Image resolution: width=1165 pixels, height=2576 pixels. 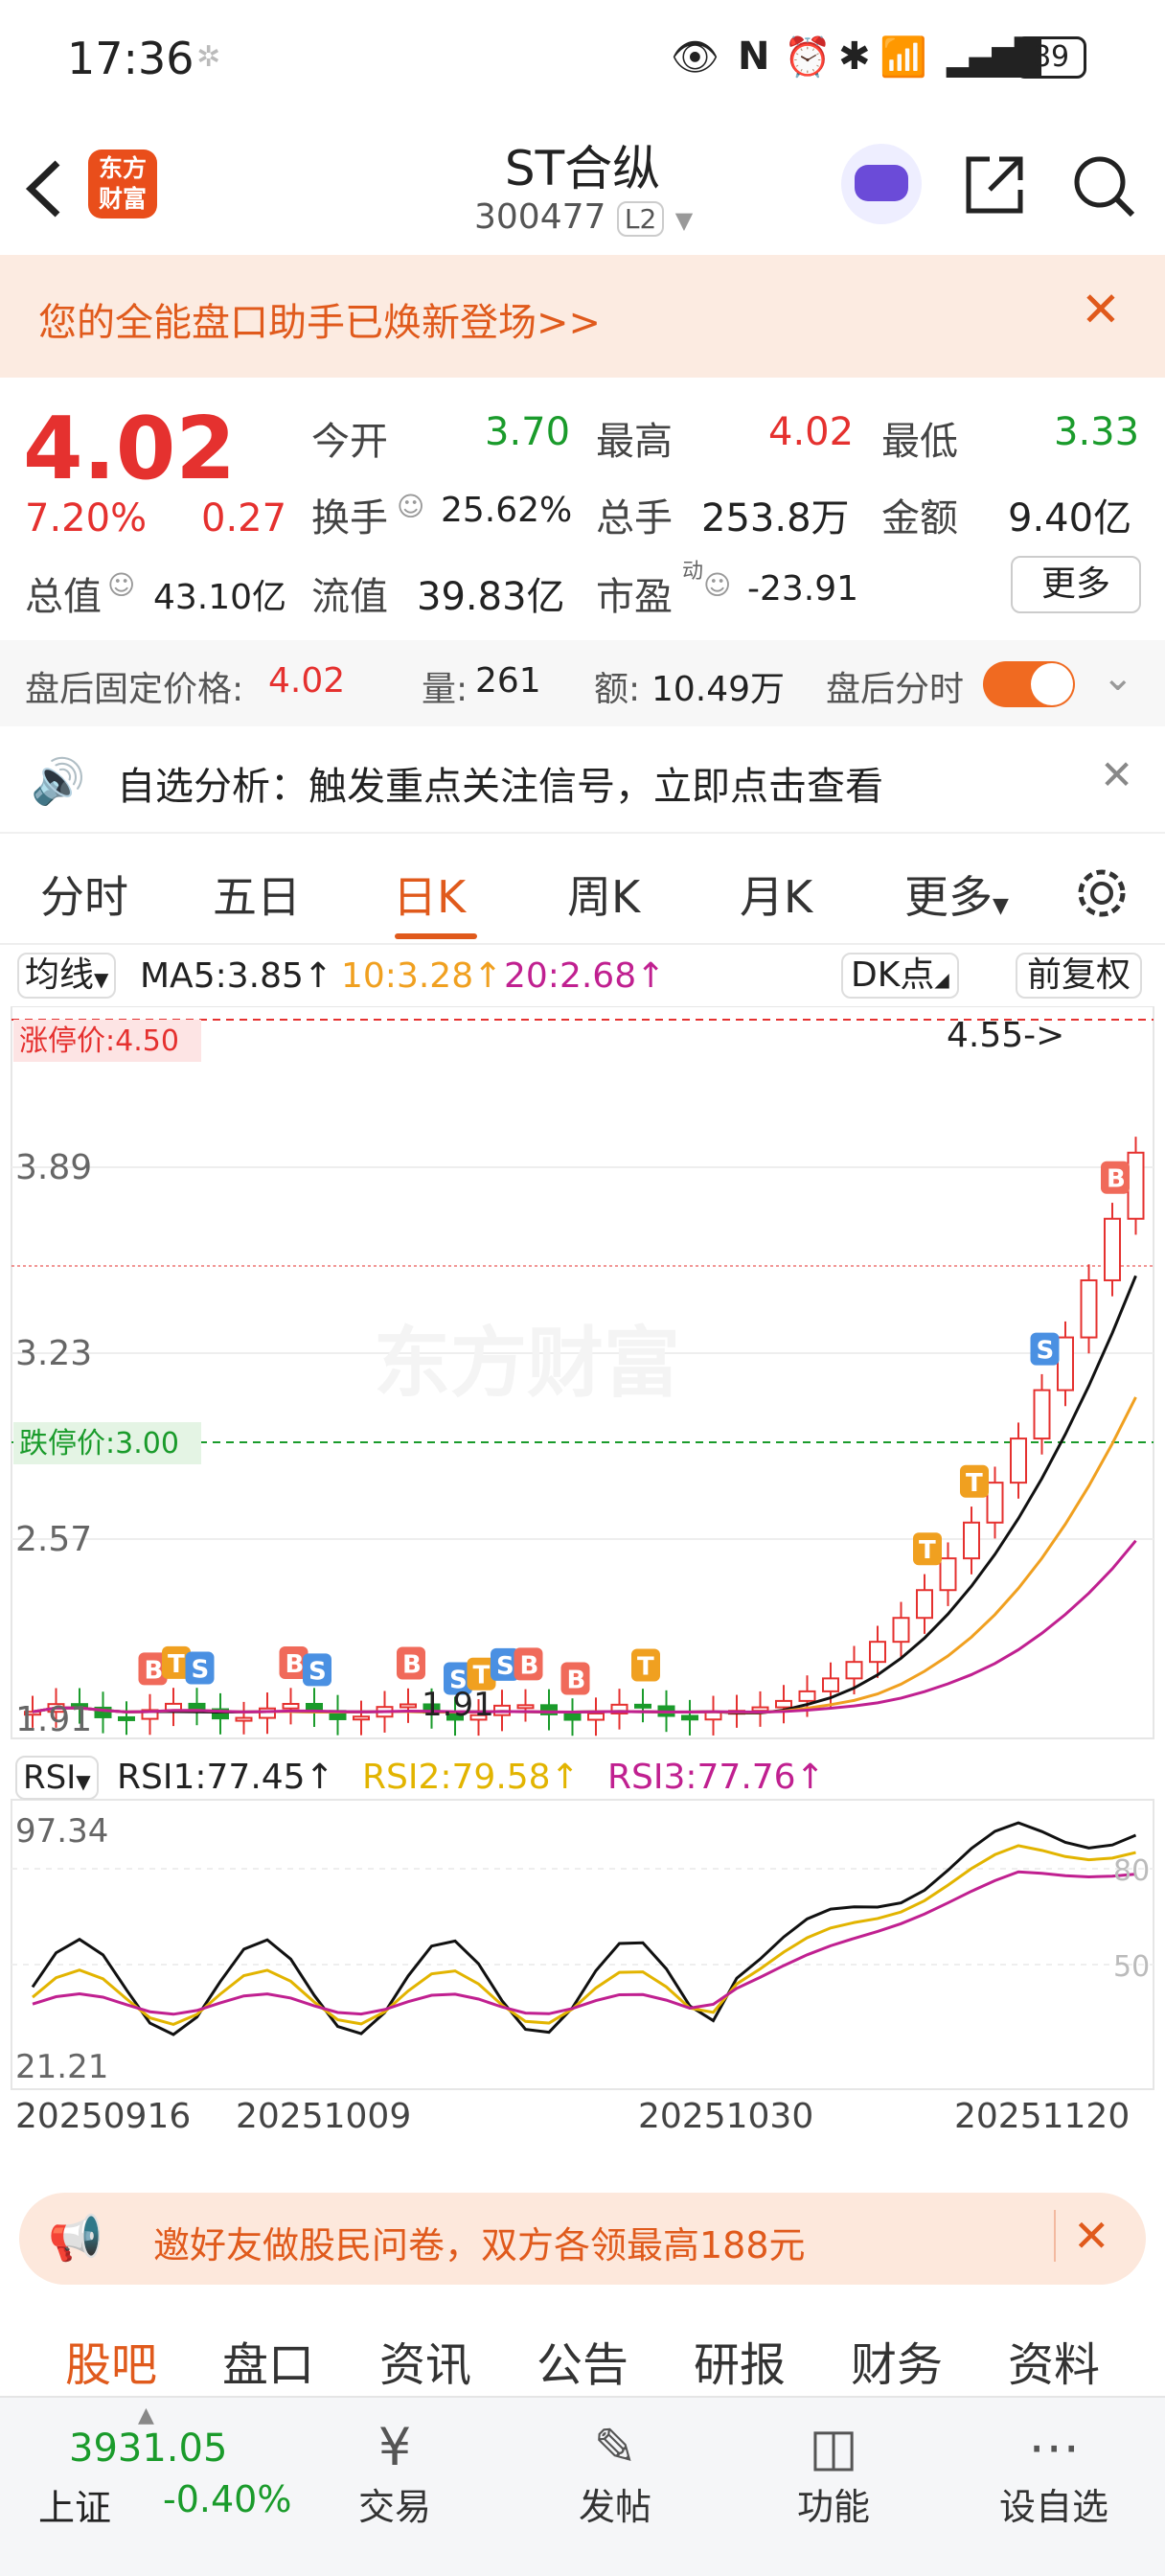 What do you see at coordinates (900, 976) in the screenshot?
I see `dk-point-button: DK点◢` at bounding box center [900, 976].